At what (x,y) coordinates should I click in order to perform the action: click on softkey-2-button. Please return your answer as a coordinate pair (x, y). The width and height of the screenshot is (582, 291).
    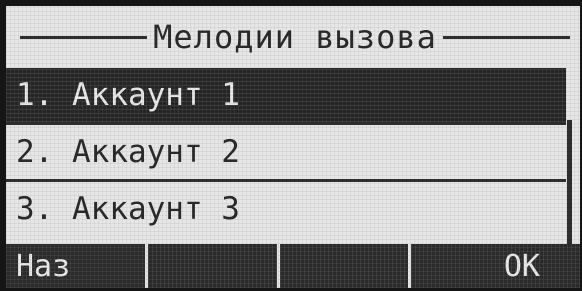
    Looking at the image, I should click on (212, 266).